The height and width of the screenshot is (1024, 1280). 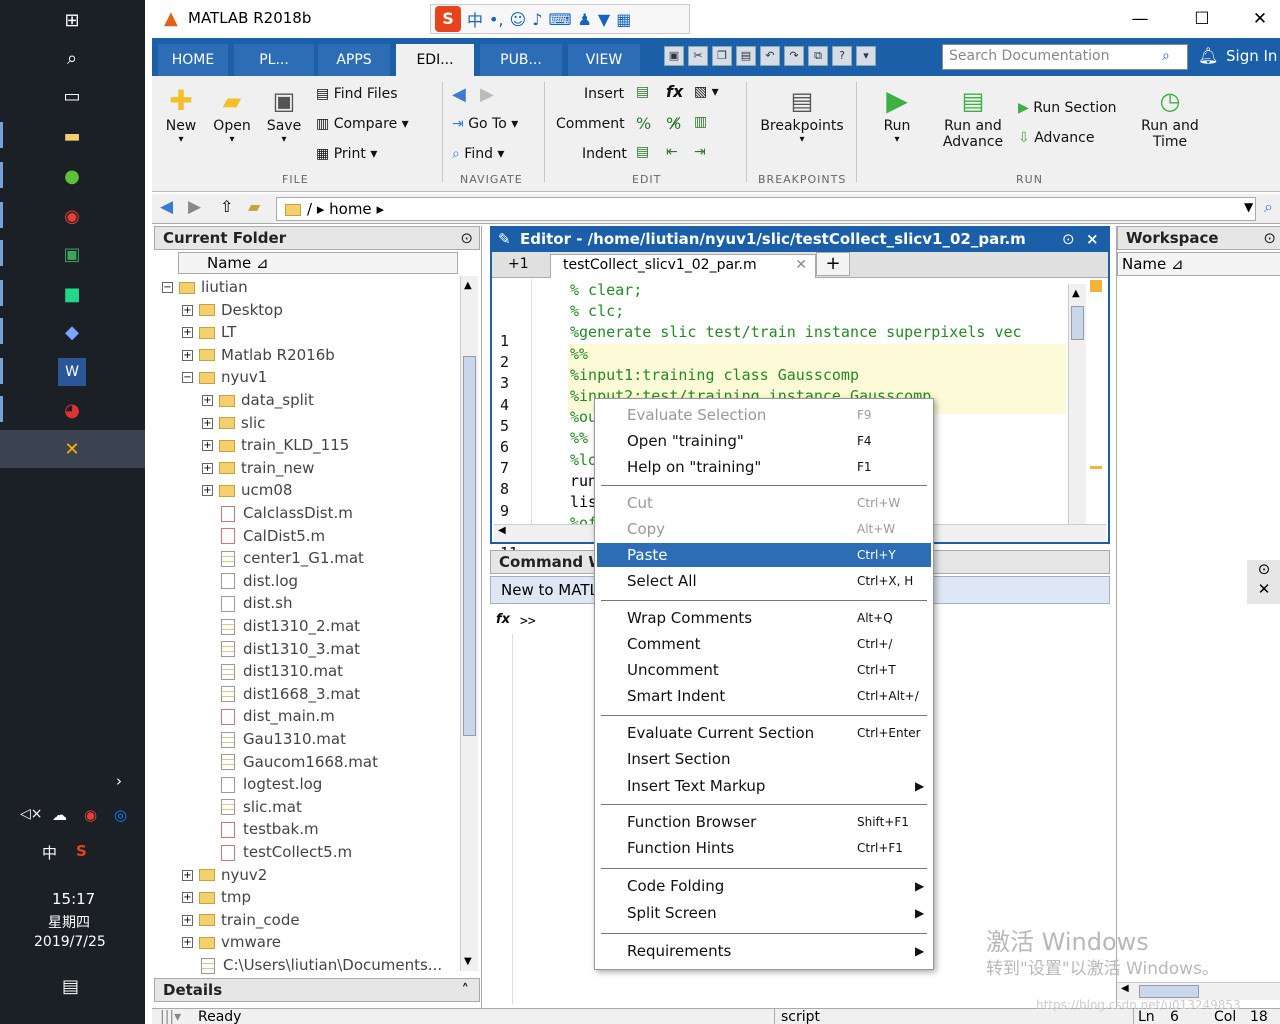 What do you see at coordinates (604, 19) in the screenshot?
I see `skin-icon: ▼` at bounding box center [604, 19].